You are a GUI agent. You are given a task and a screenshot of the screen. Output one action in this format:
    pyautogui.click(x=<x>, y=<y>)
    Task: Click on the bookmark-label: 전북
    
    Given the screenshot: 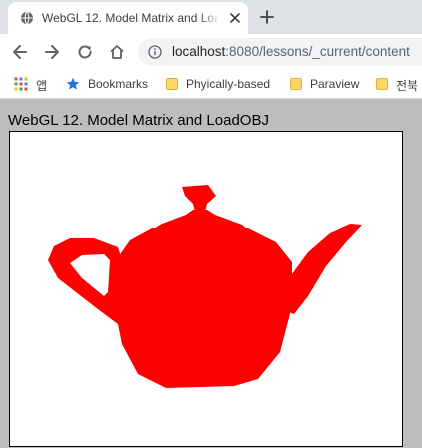 What is the action you would take?
    pyautogui.click(x=407, y=85)
    